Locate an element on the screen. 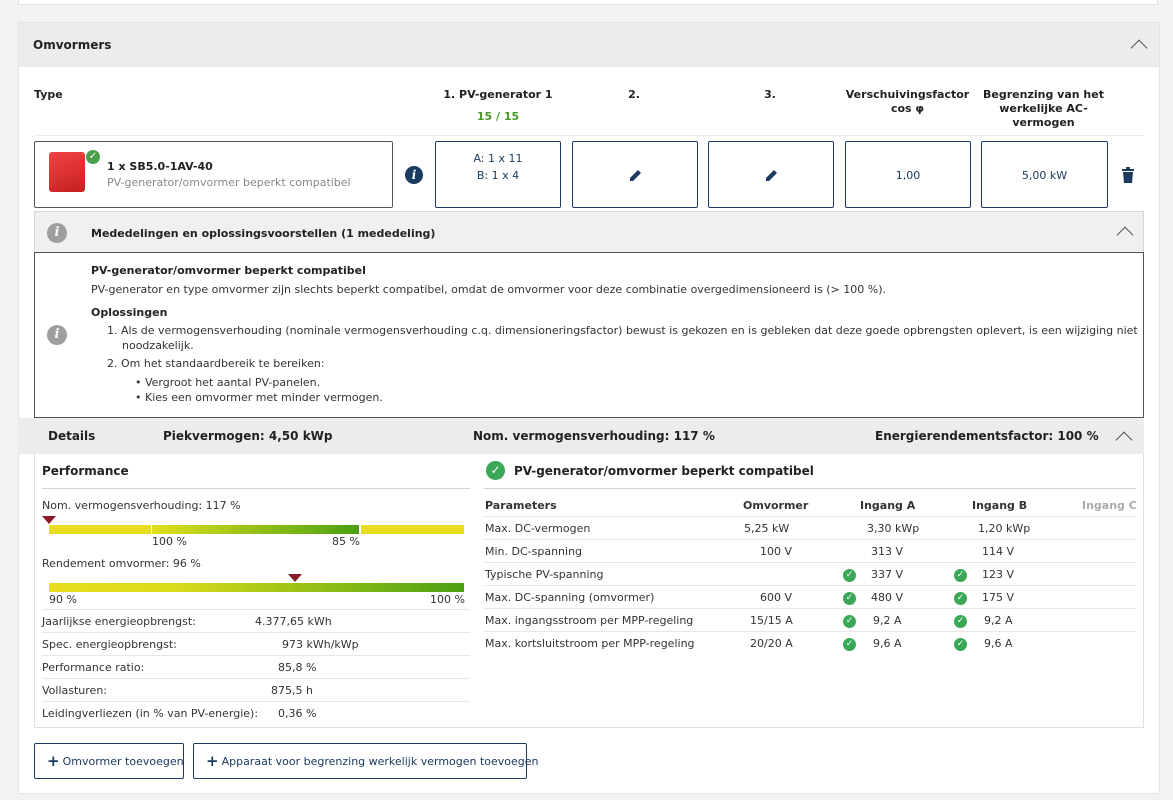 This screenshot has height=800, width=1173. details-label: Details is located at coordinates (72, 436).